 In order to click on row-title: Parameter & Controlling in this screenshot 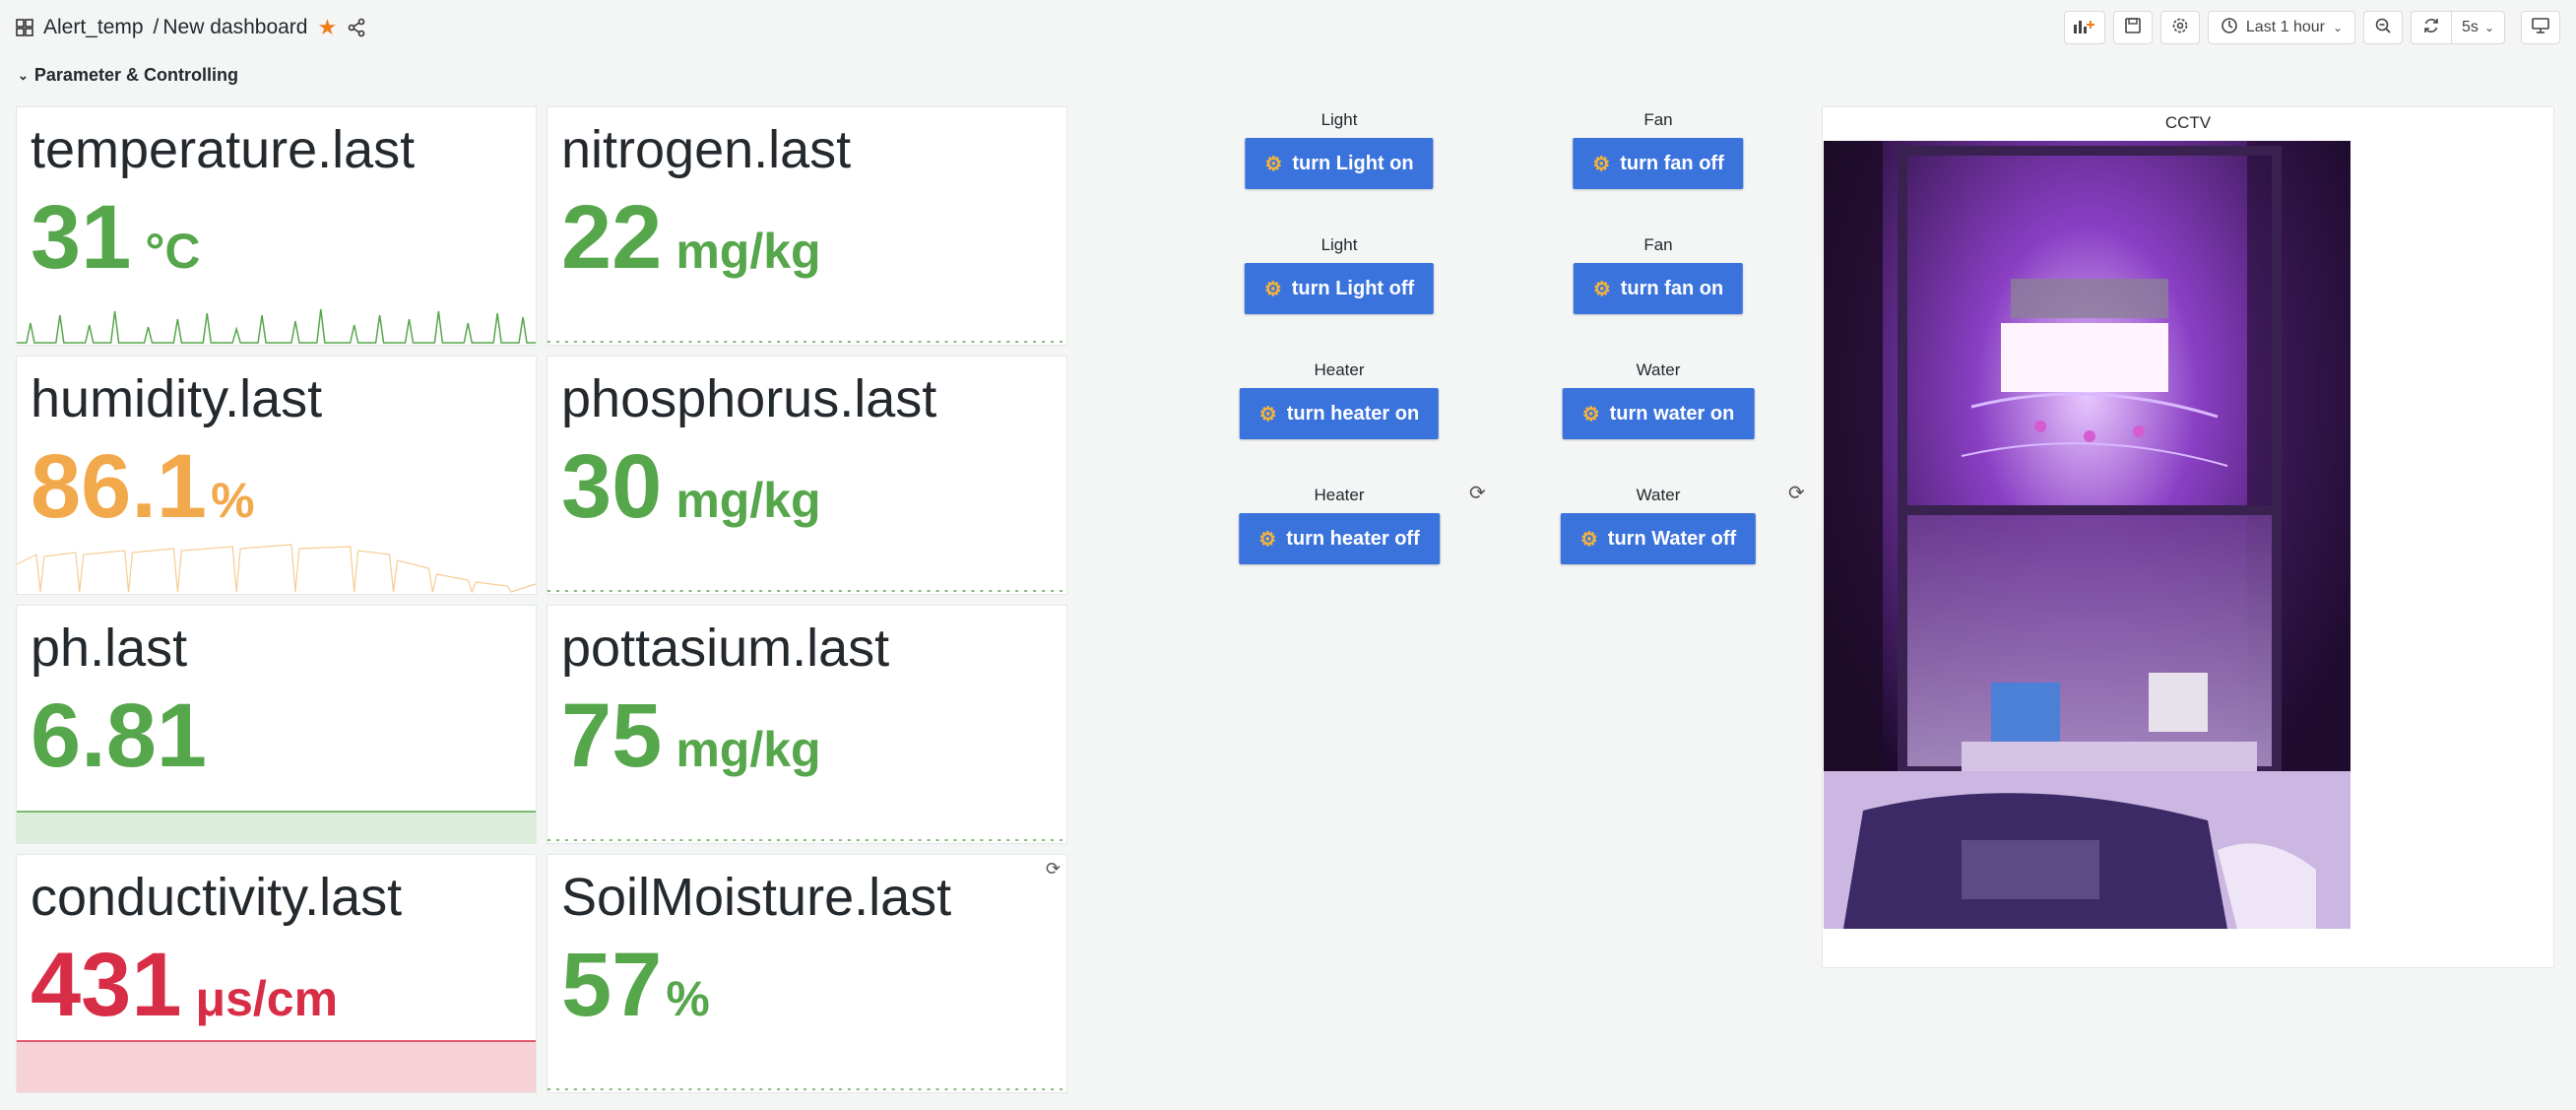, I will do `click(135, 75)`.